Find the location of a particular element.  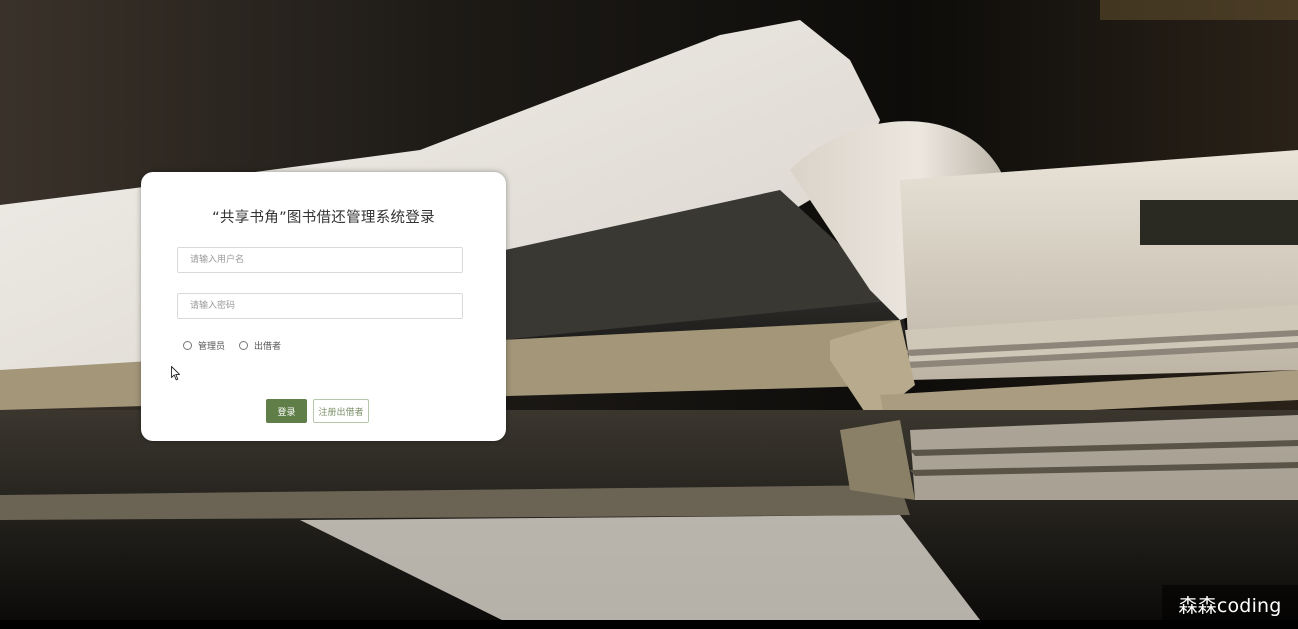

role-label-lender: 出借者 is located at coordinates (268, 346).